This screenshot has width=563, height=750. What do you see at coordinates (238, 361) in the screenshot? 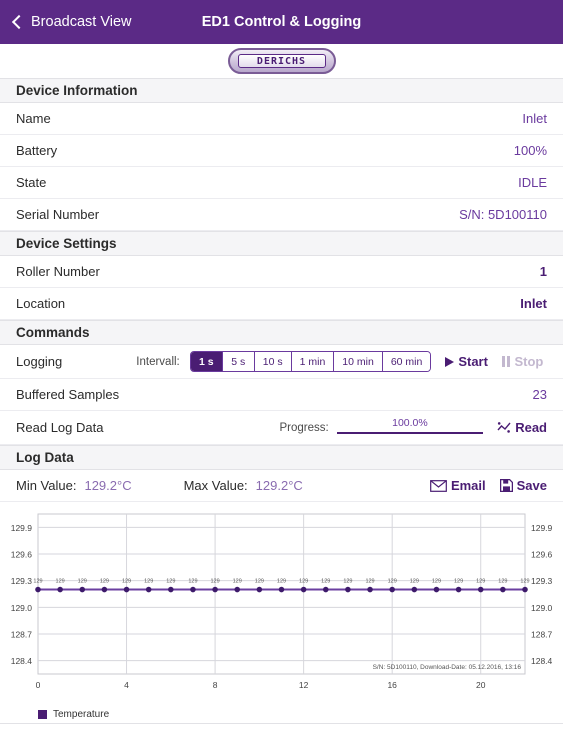
I see `interval-option-5s: 5 s` at bounding box center [238, 361].